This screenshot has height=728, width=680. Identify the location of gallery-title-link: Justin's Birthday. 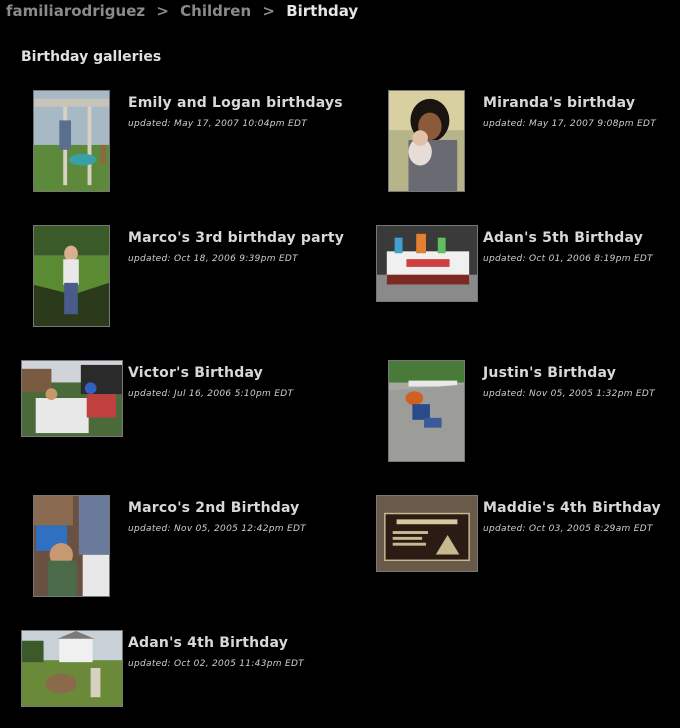
(549, 373).